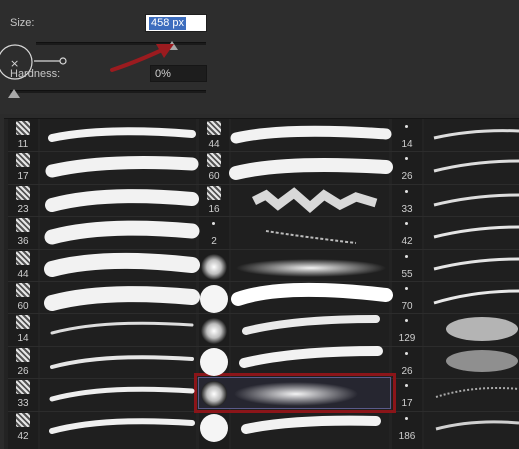 This screenshot has width=519, height=449. What do you see at coordinates (168, 23) in the screenshot?
I see `size-value: 458 px` at bounding box center [168, 23].